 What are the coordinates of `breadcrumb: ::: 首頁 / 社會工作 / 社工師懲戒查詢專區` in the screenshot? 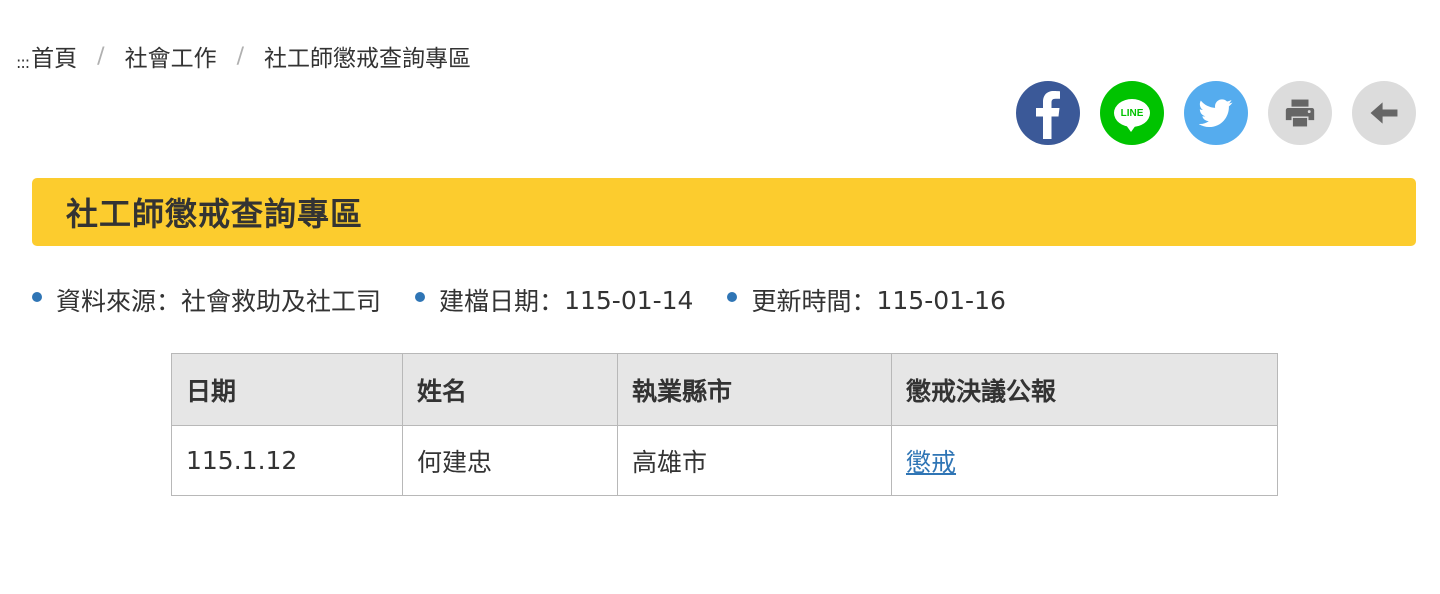 It's located at (243, 56).